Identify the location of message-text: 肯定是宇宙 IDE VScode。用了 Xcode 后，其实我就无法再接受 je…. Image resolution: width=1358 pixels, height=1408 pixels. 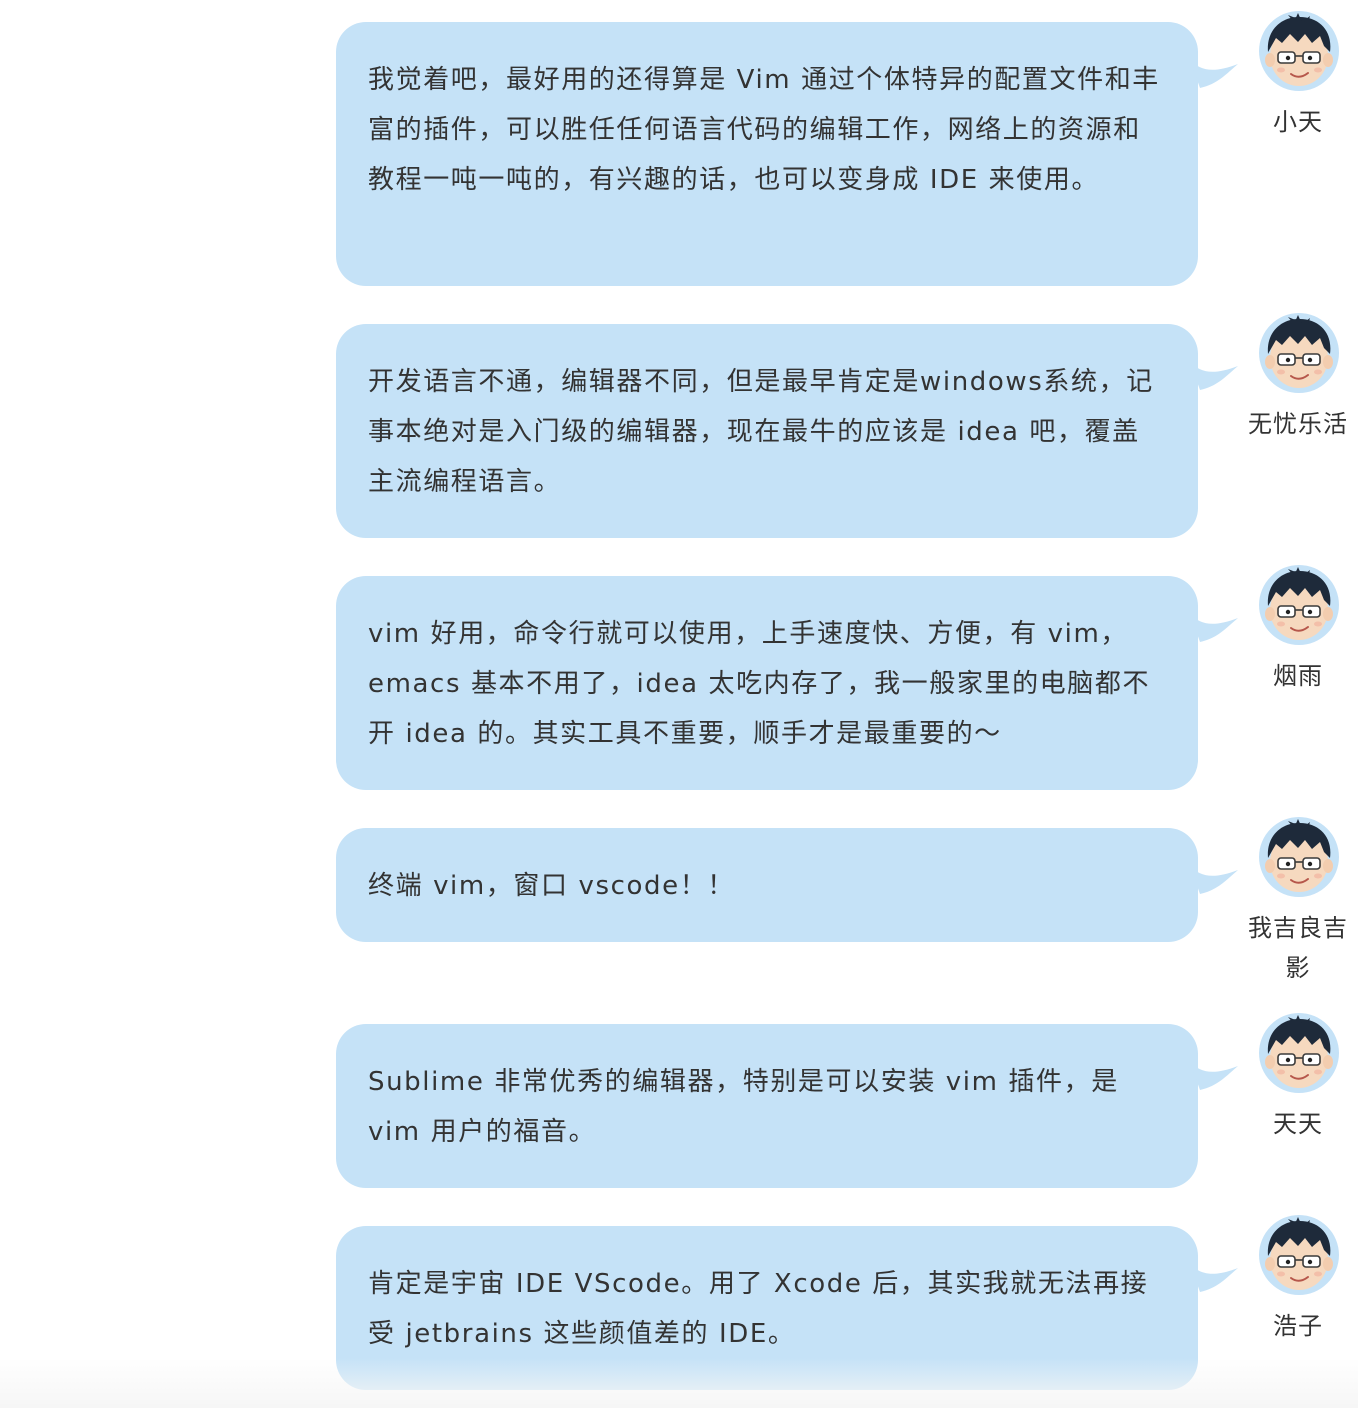
(758, 1309).